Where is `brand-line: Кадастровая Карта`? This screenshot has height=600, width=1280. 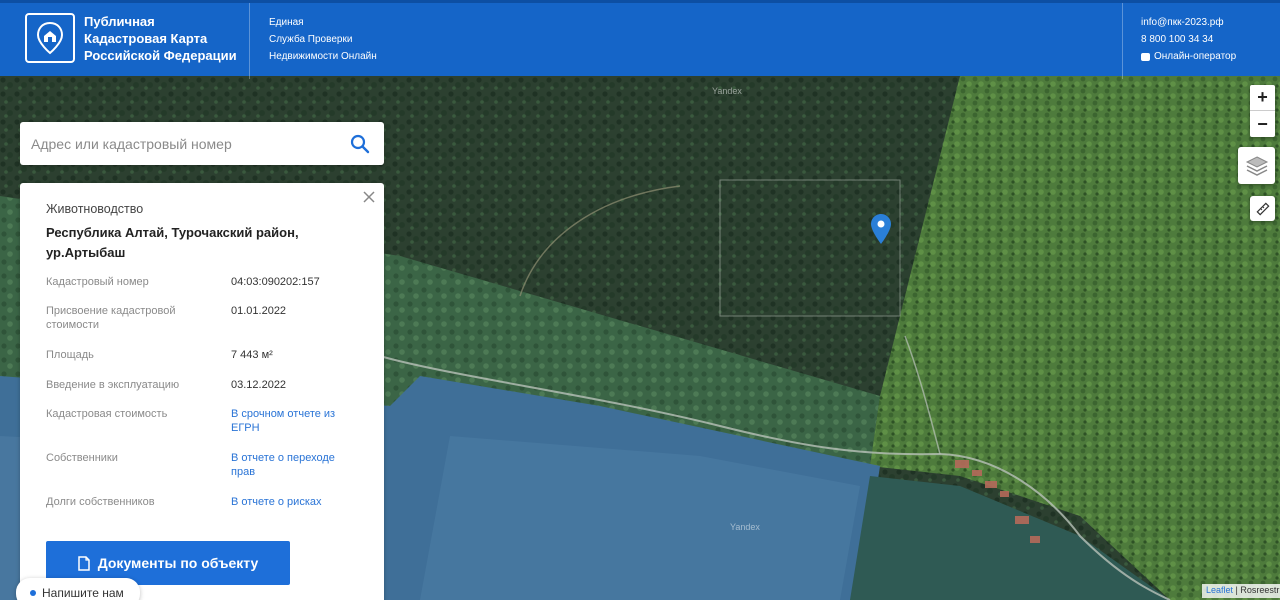 brand-line: Кадастровая Карта is located at coordinates (146, 38).